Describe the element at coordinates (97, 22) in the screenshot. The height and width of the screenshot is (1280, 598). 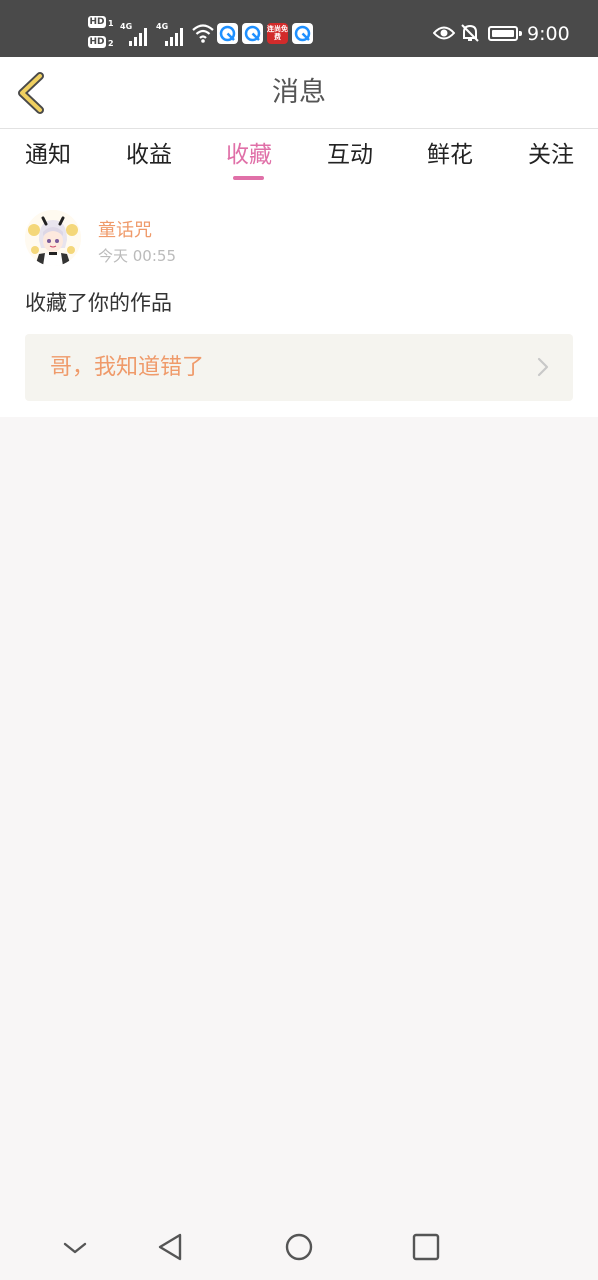
I see `hd-badge-1: HD` at that location.